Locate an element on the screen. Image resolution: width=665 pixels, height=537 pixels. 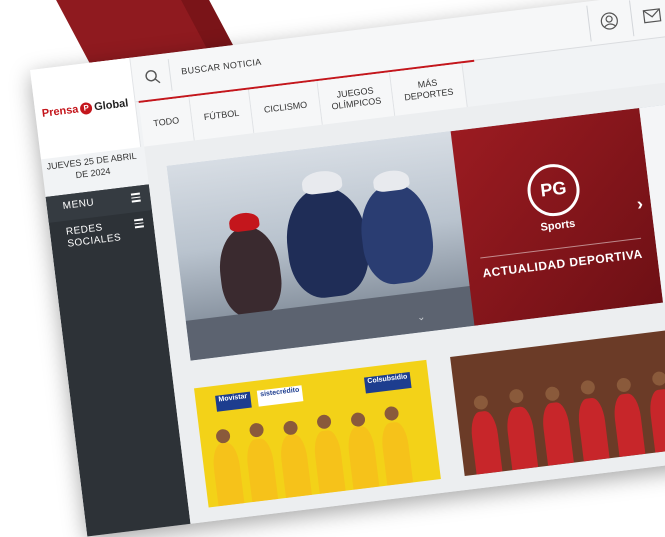
nav-item-todo: TODO is located at coordinates (166, 121).